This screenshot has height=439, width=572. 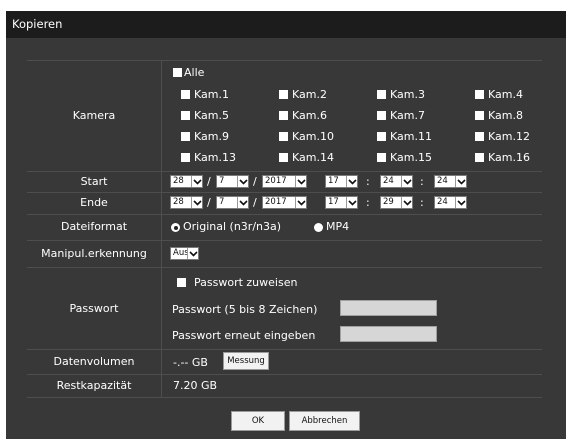 I want to click on checkbox-kam-label: Kam.15, so click(x=411, y=157).